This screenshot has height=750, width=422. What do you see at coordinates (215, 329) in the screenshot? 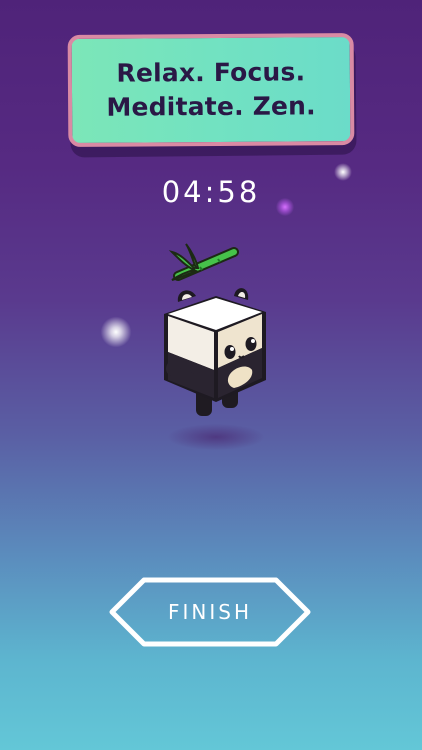
I see `panda-icon` at bounding box center [215, 329].